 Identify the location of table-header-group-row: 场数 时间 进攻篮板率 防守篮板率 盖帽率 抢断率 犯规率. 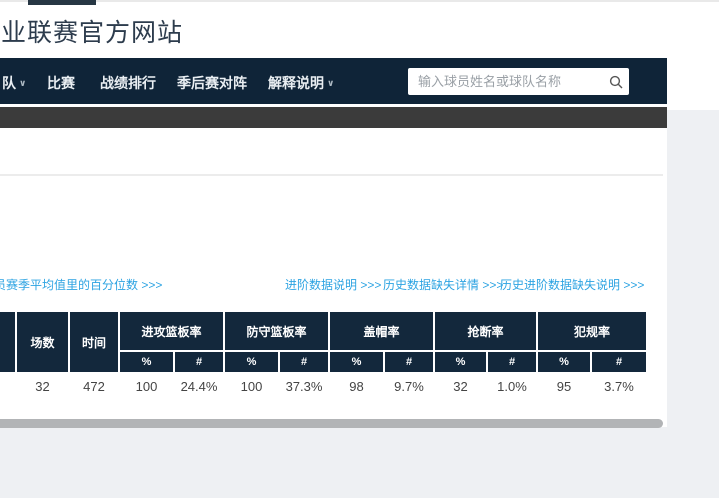
(323, 342).